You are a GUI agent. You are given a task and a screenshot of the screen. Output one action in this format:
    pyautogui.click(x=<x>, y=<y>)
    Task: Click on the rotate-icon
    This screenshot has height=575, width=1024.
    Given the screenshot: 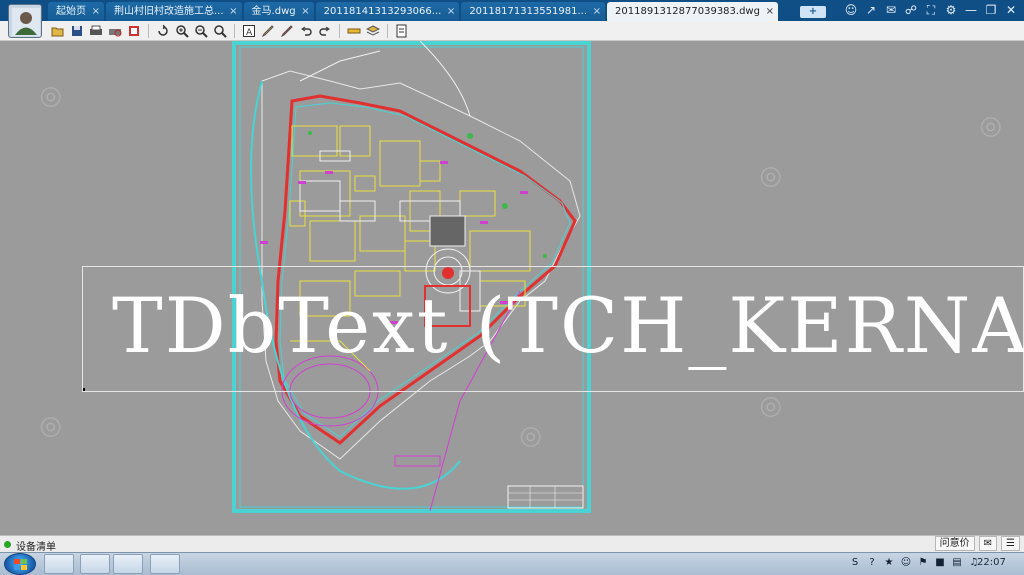 What is the action you would take?
    pyautogui.click(x=163, y=31)
    